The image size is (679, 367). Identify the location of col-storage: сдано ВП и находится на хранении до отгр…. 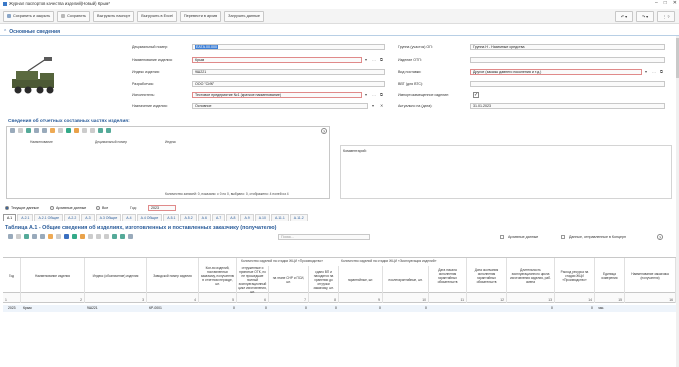
(324, 280).